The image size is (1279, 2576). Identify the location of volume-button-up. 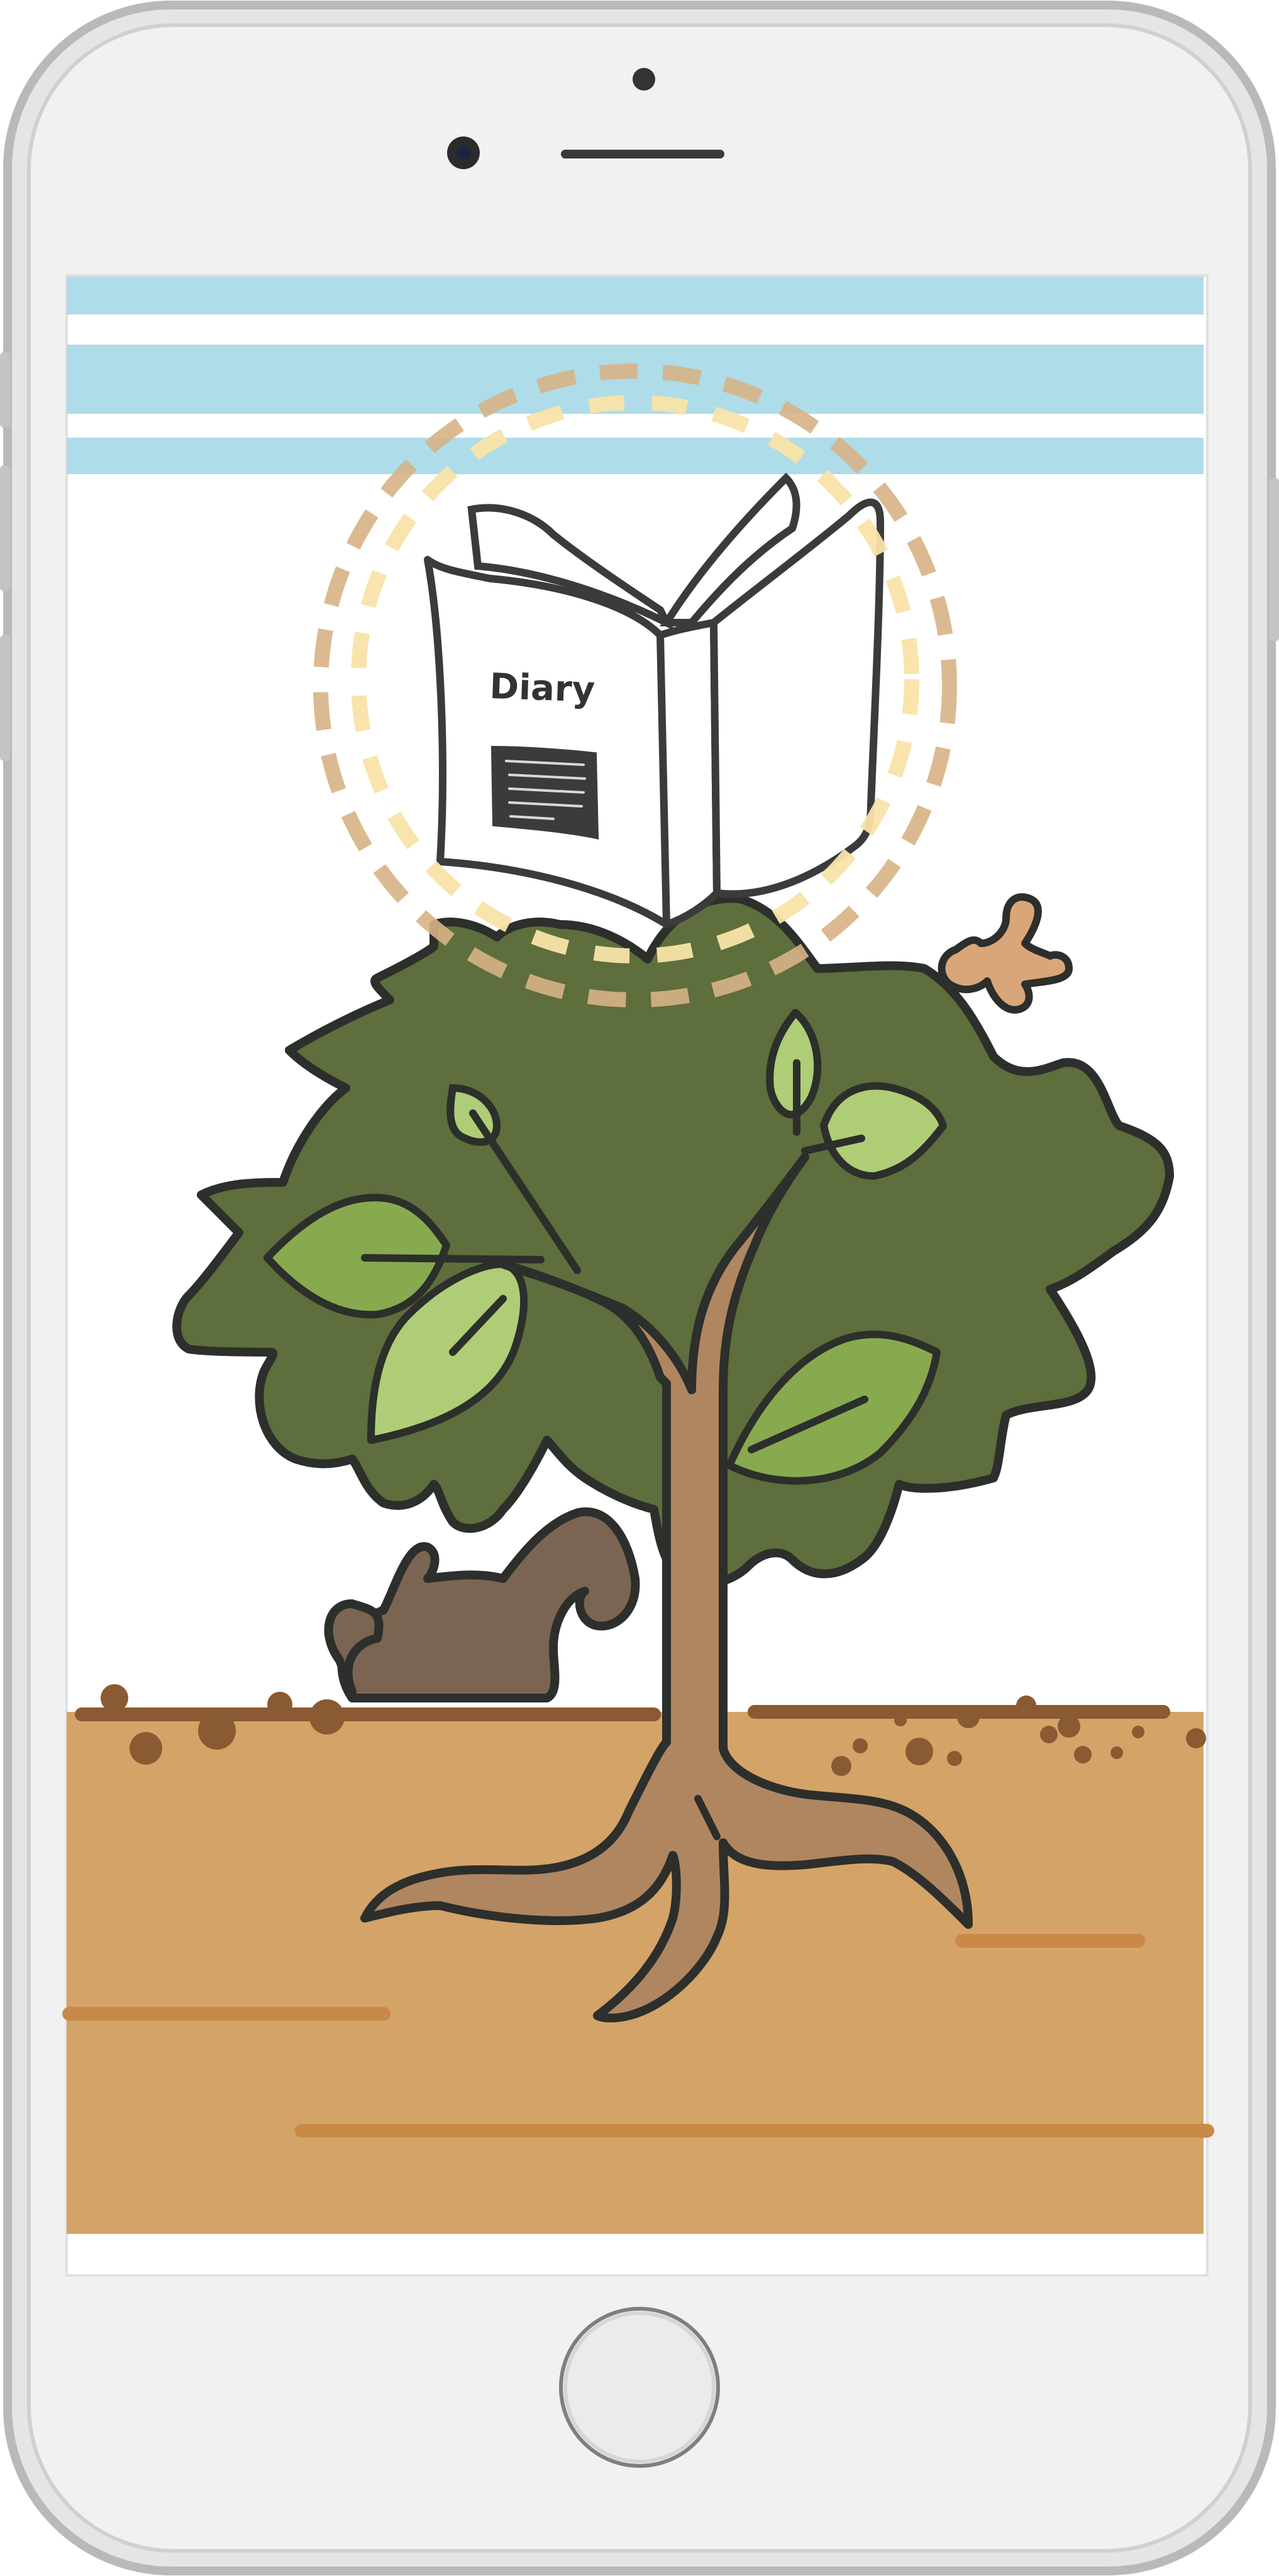
(5, 390).